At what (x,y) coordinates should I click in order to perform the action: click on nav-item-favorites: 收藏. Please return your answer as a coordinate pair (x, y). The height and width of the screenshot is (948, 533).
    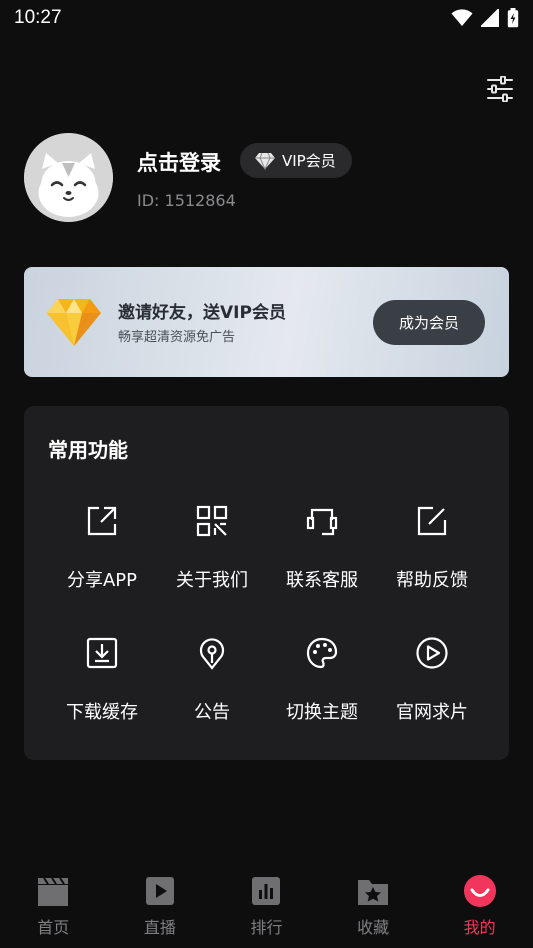
    Looking at the image, I should click on (373, 905).